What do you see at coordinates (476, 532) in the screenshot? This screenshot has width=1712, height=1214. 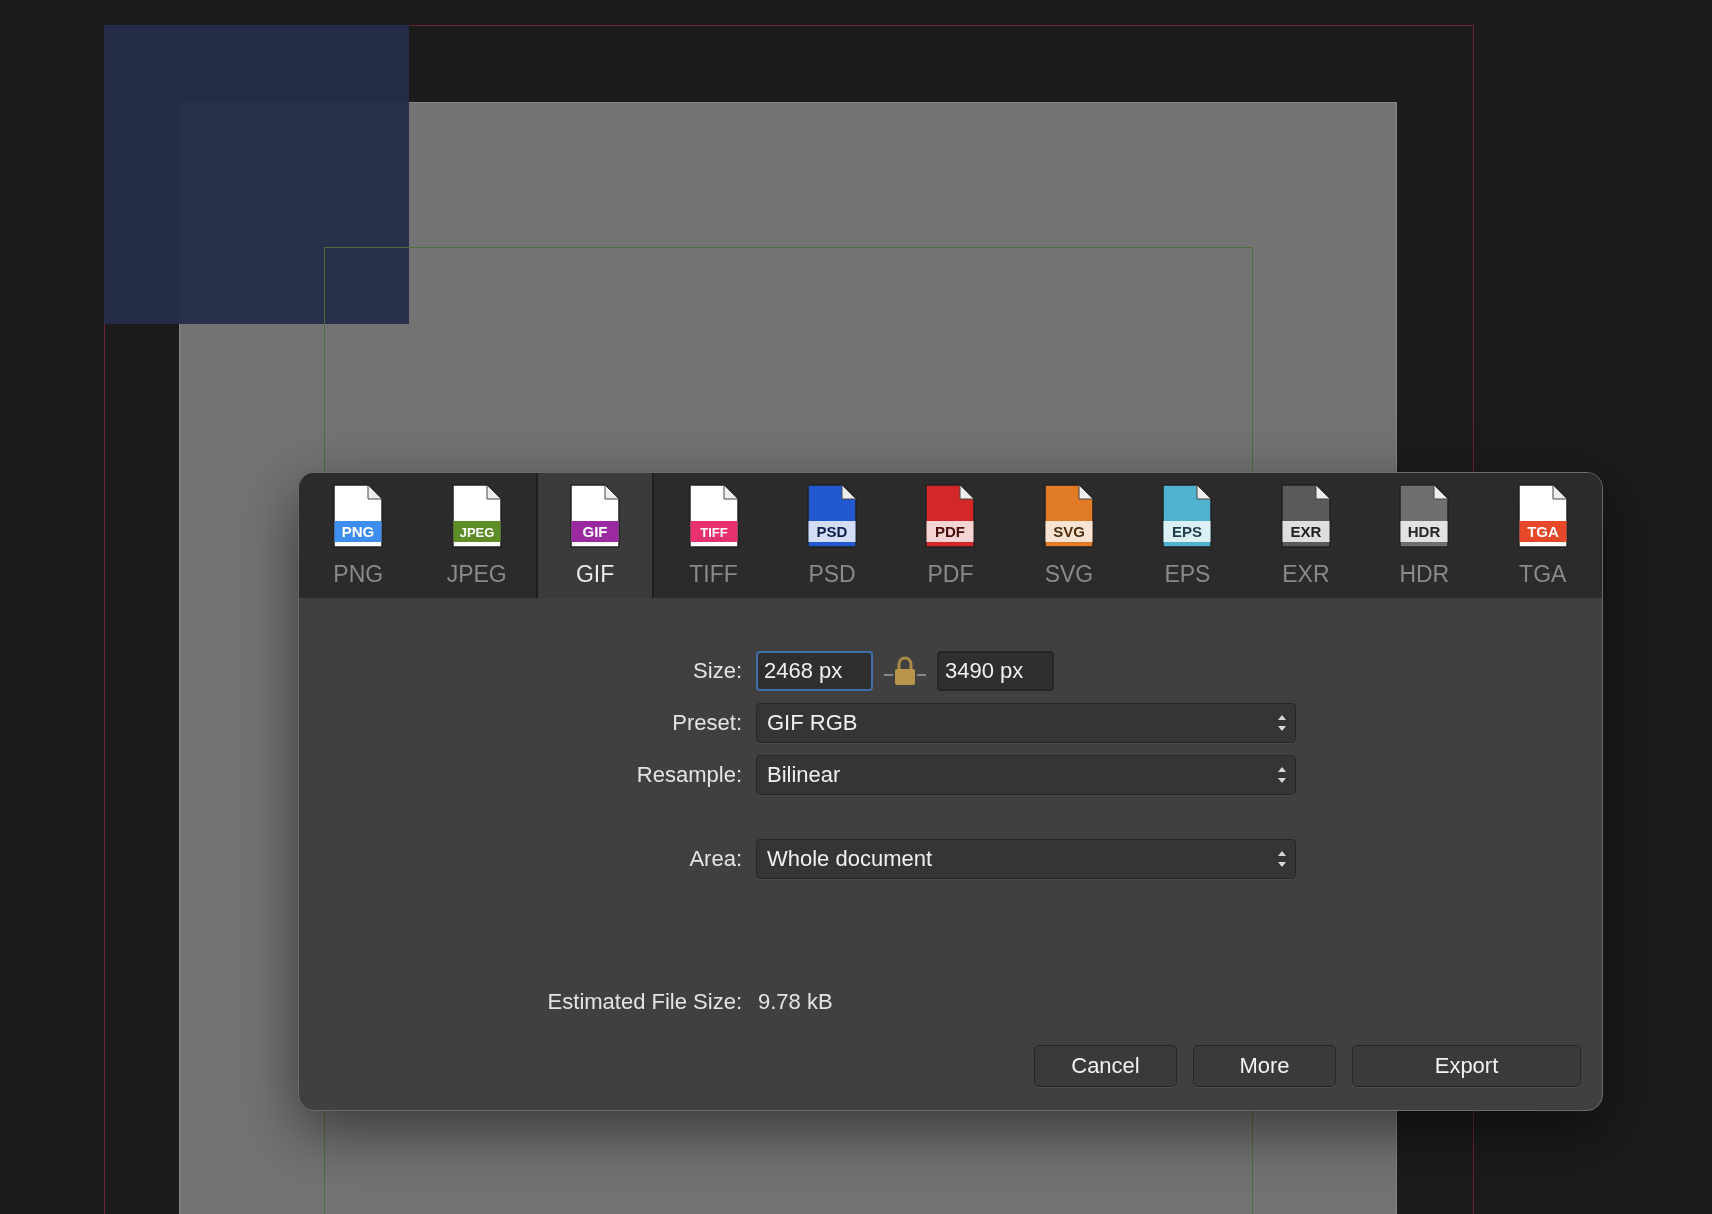 I see `format-label-text: JPEG` at bounding box center [476, 532].